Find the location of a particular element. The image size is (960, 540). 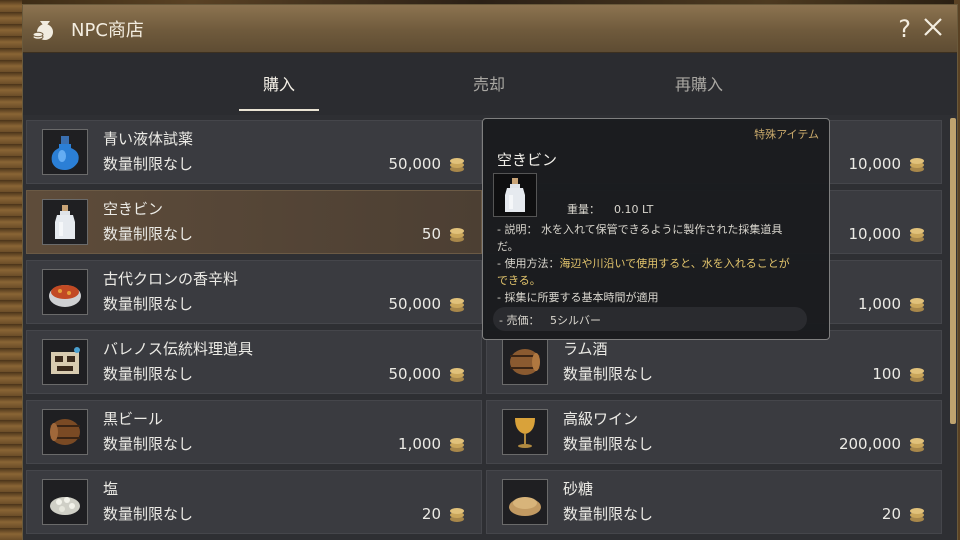

item-name: 黒ビール is located at coordinates (133, 419).